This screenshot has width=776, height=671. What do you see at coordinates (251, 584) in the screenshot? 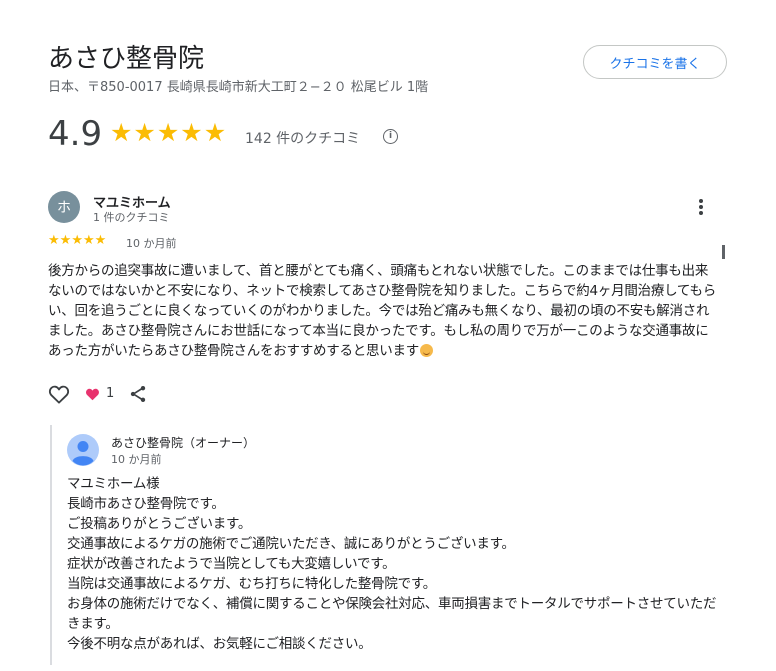
I see `reply-line: 当院は交通事故によるケガ、むち打ちに特化した整骨院です。` at bounding box center [251, 584].